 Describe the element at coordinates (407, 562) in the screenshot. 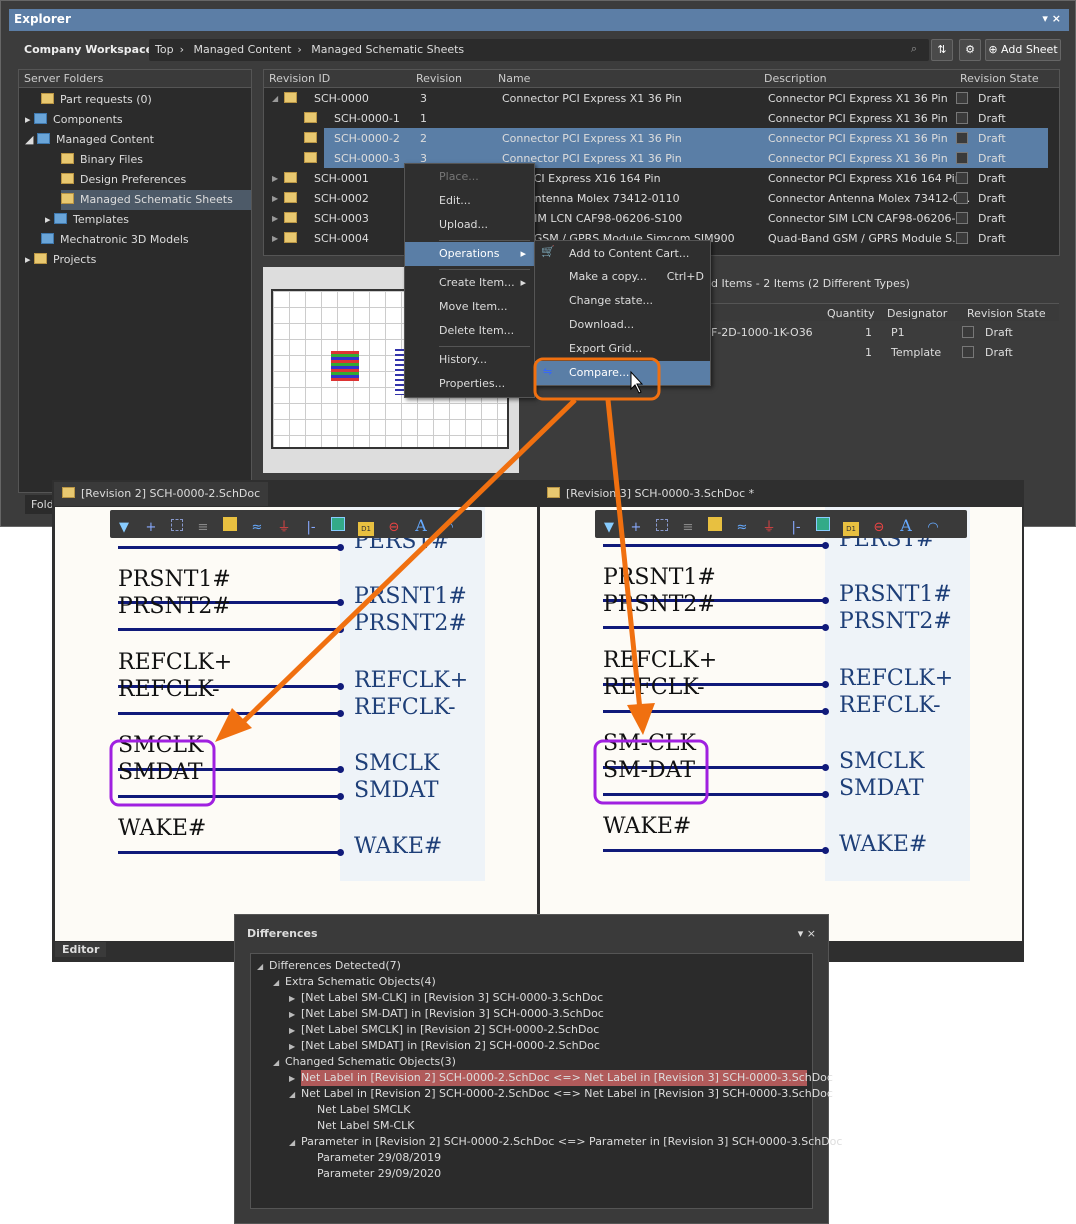

I see `arrow-to-left-pane` at that location.